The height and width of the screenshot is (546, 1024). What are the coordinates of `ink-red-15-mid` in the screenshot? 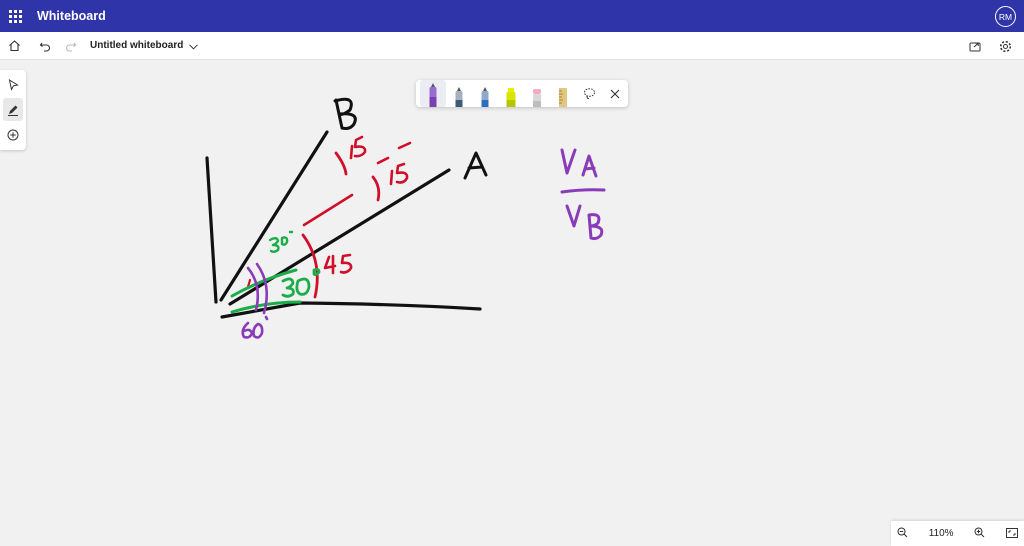 It's located at (399, 174).